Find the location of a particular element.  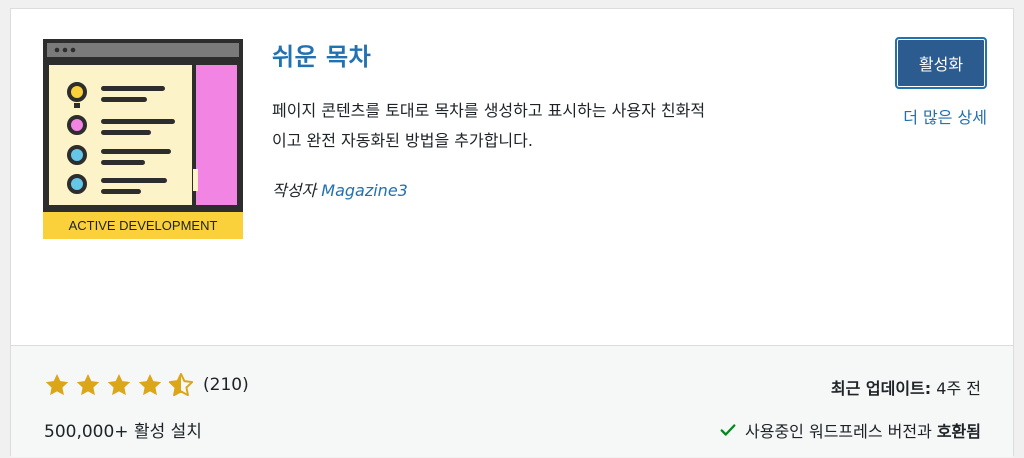

last-updated-label: 최근 업데이트: is located at coordinates (881, 388).